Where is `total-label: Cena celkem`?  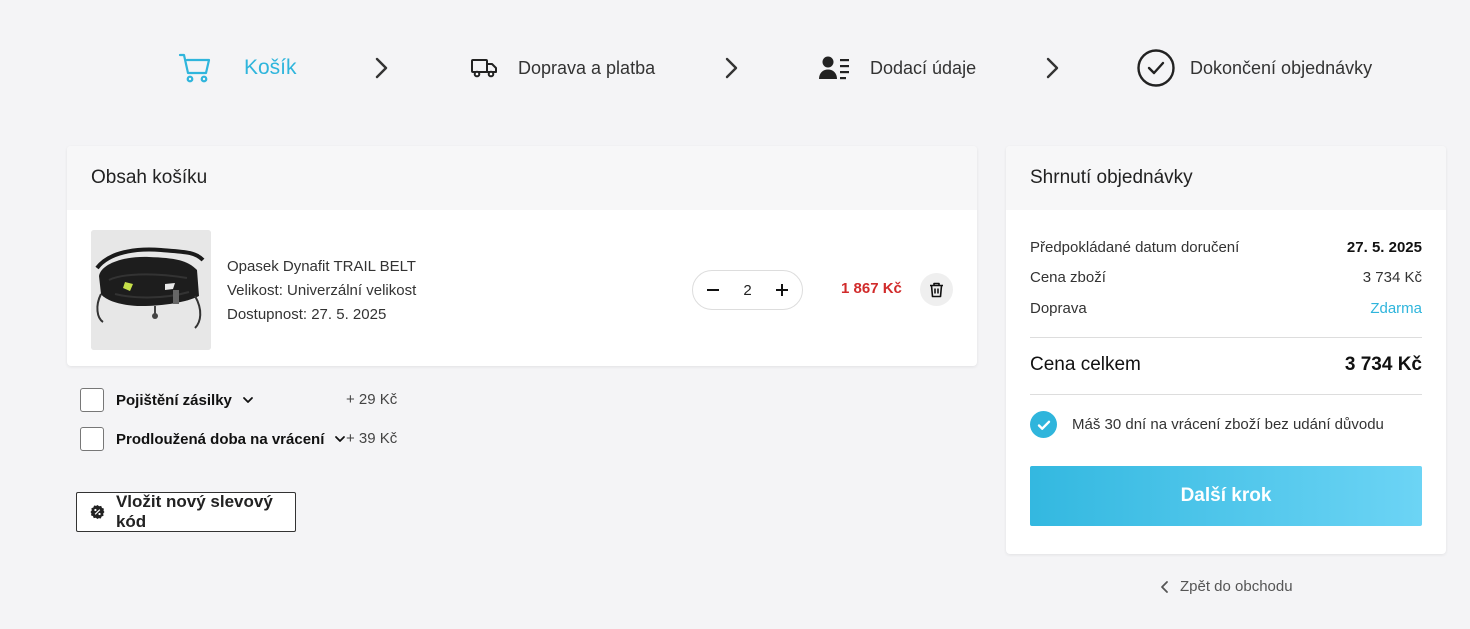 total-label: Cena celkem is located at coordinates (1085, 364).